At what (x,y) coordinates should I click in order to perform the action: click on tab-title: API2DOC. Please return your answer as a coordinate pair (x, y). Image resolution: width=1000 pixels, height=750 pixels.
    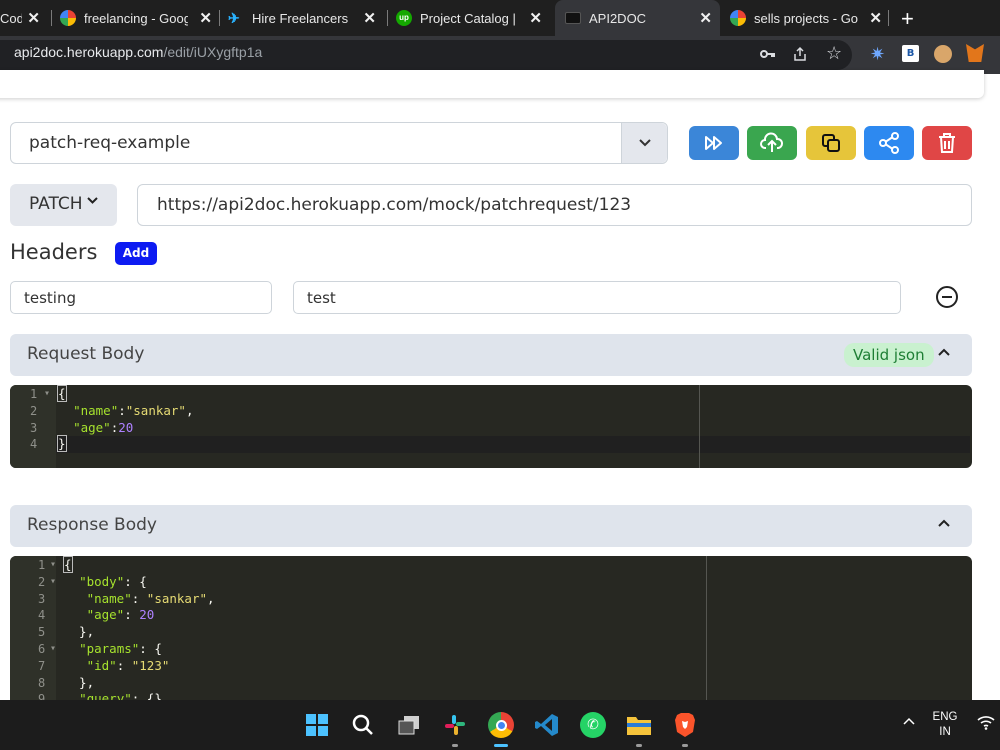
    Looking at the image, I should click on (618, 18).